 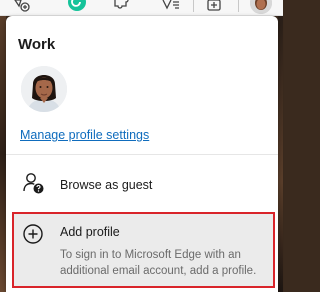 I want to click on page-background, so click(x=280, y=154).